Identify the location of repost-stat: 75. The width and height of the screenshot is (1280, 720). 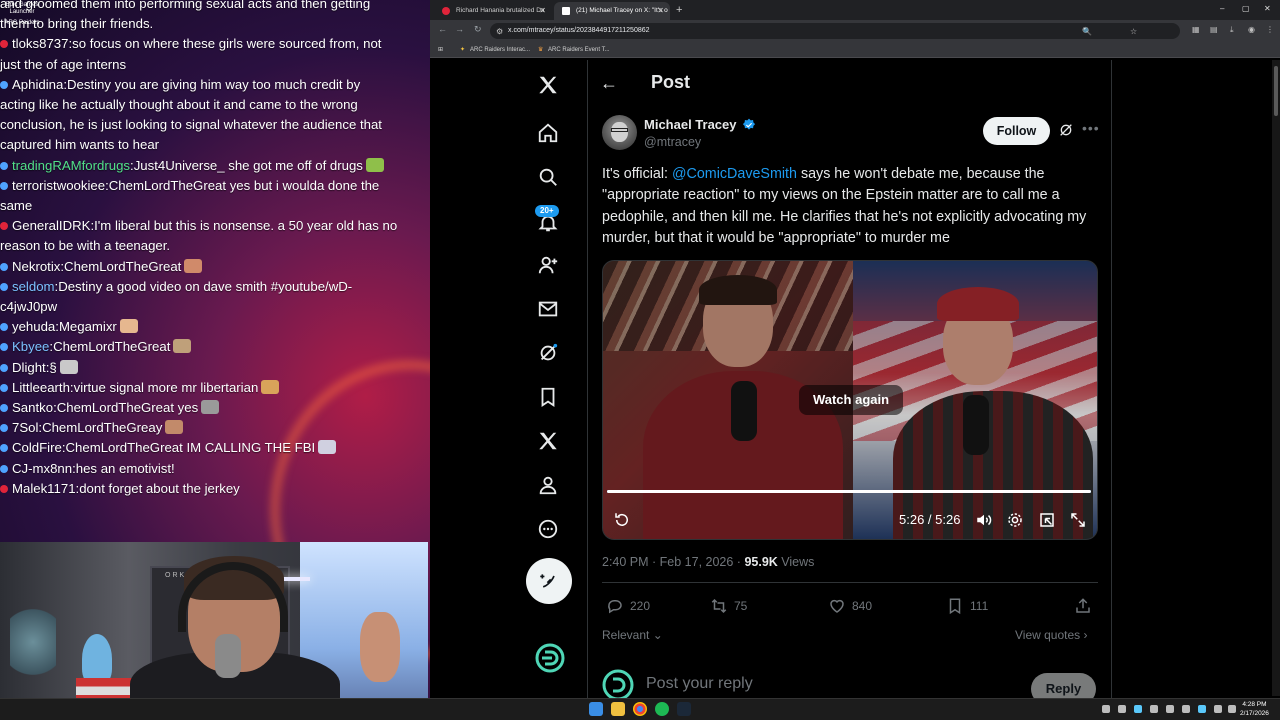
(728, 606).